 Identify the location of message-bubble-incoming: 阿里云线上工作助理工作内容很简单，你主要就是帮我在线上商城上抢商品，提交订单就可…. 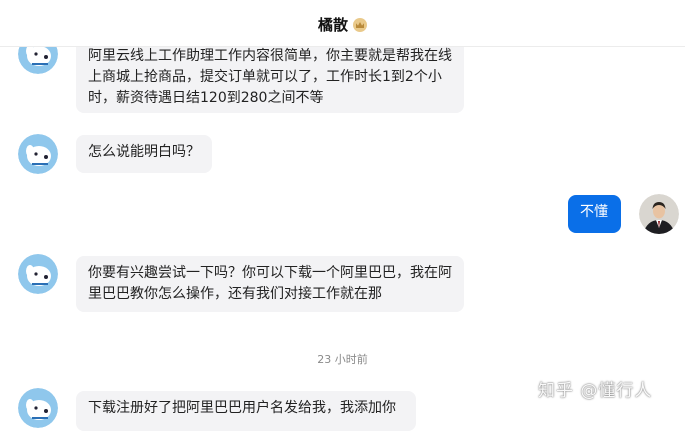
(270, 76).